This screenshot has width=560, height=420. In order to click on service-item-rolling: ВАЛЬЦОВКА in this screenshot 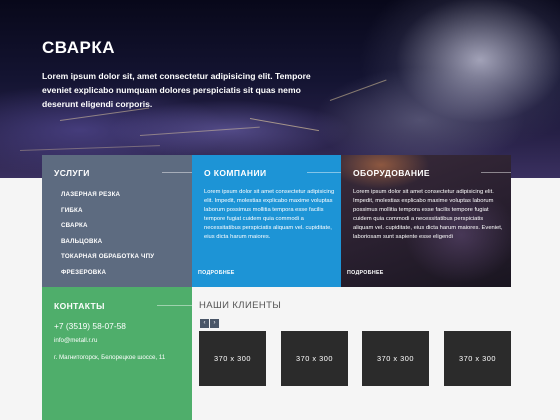, I will do `click(107, 245)`.